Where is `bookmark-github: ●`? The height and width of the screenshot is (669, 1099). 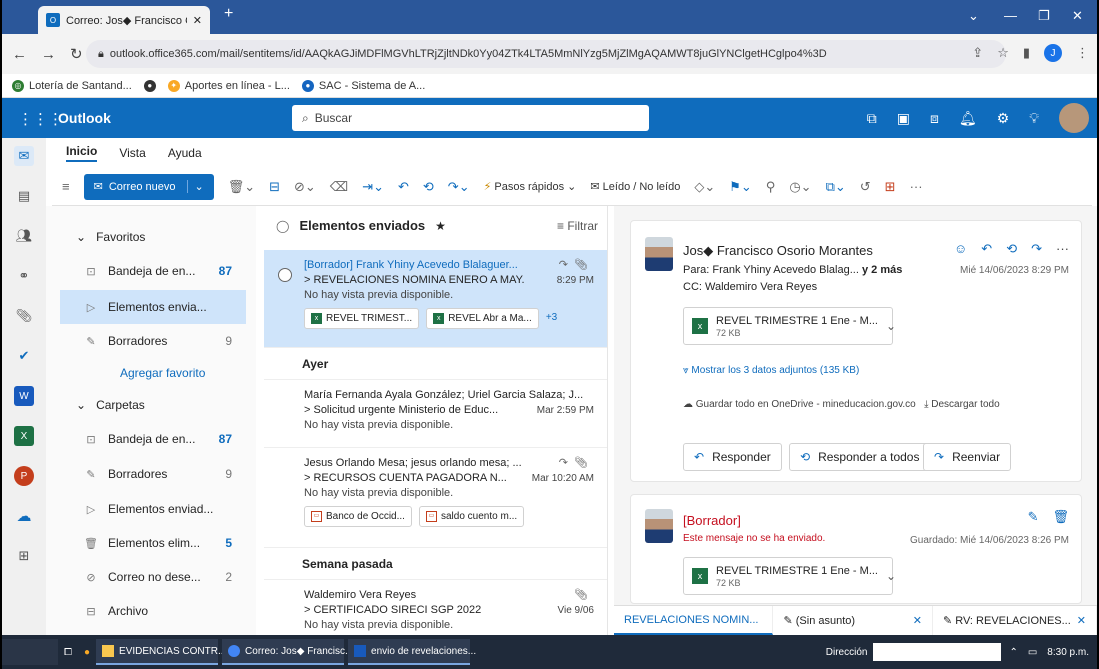 bookmark-github: ● is located at coordinates (149, 85).